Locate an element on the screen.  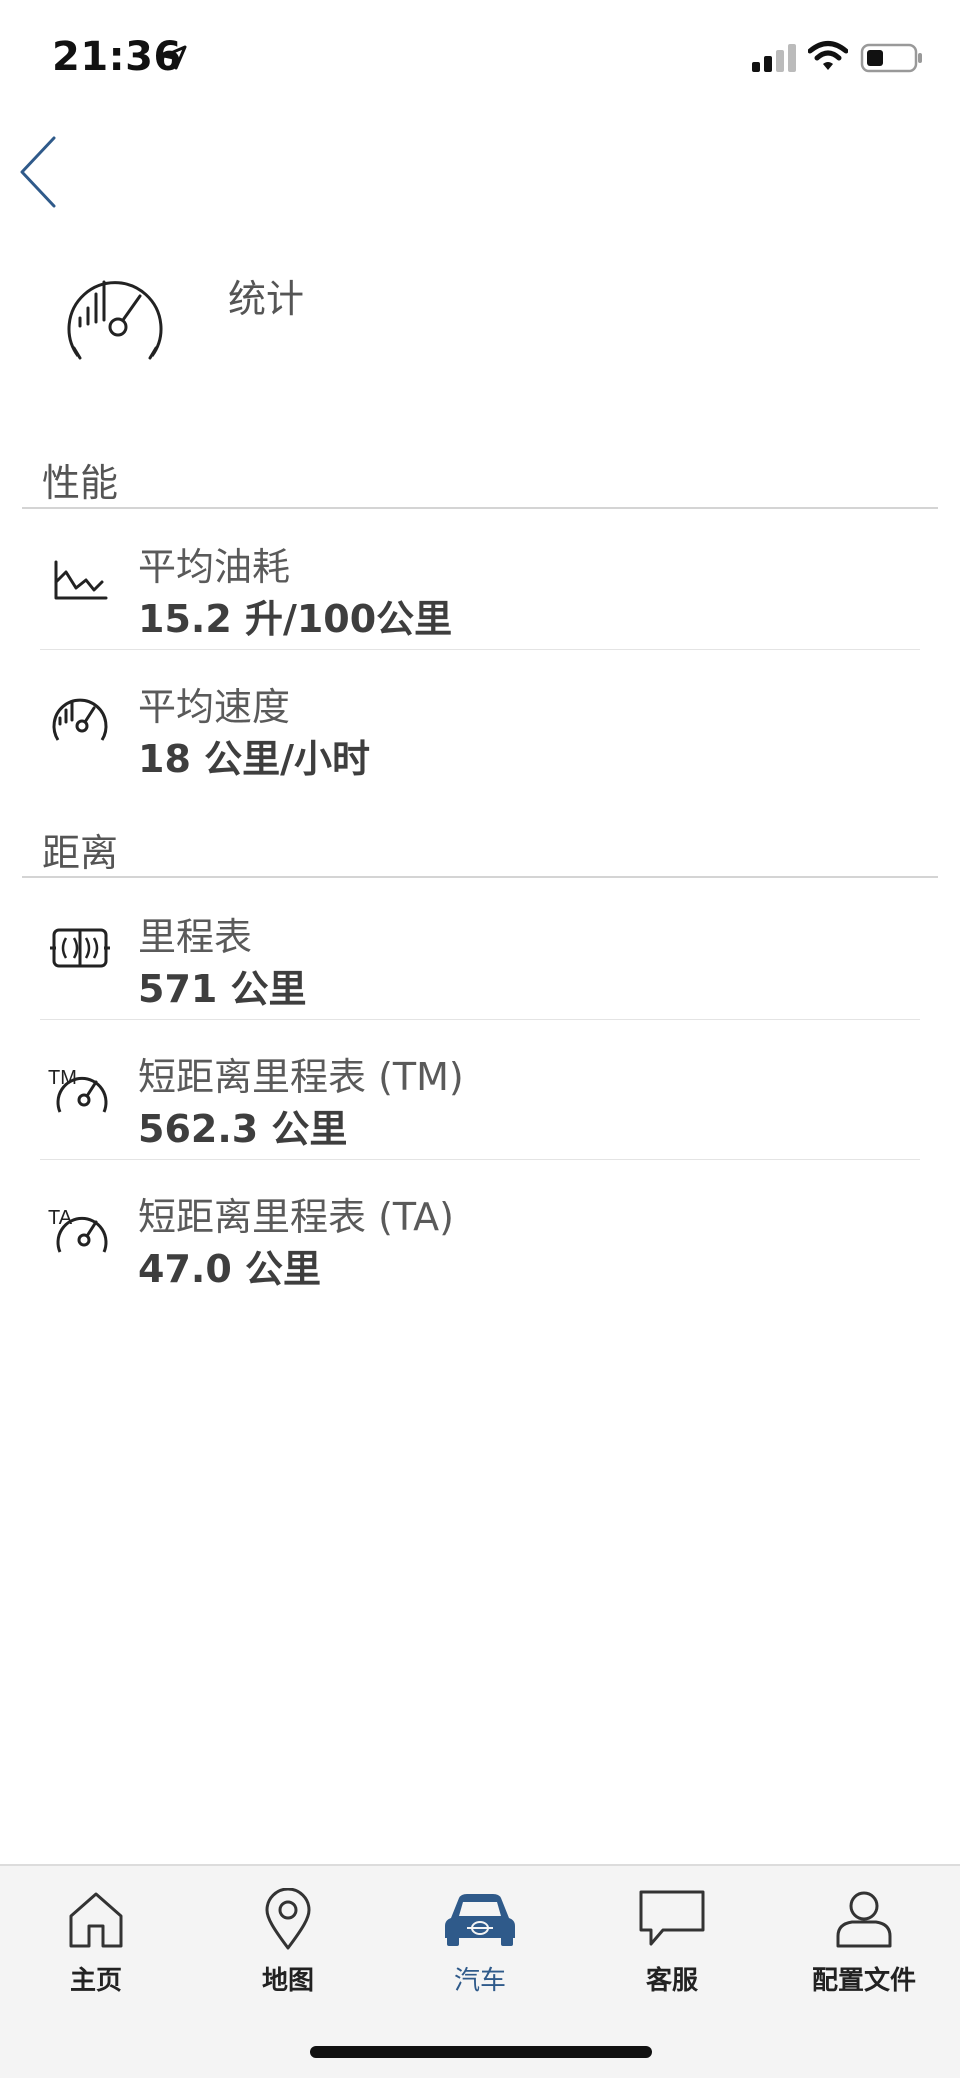
trip-meter-ta-icon: TA is located at coordinates (78, 1230).